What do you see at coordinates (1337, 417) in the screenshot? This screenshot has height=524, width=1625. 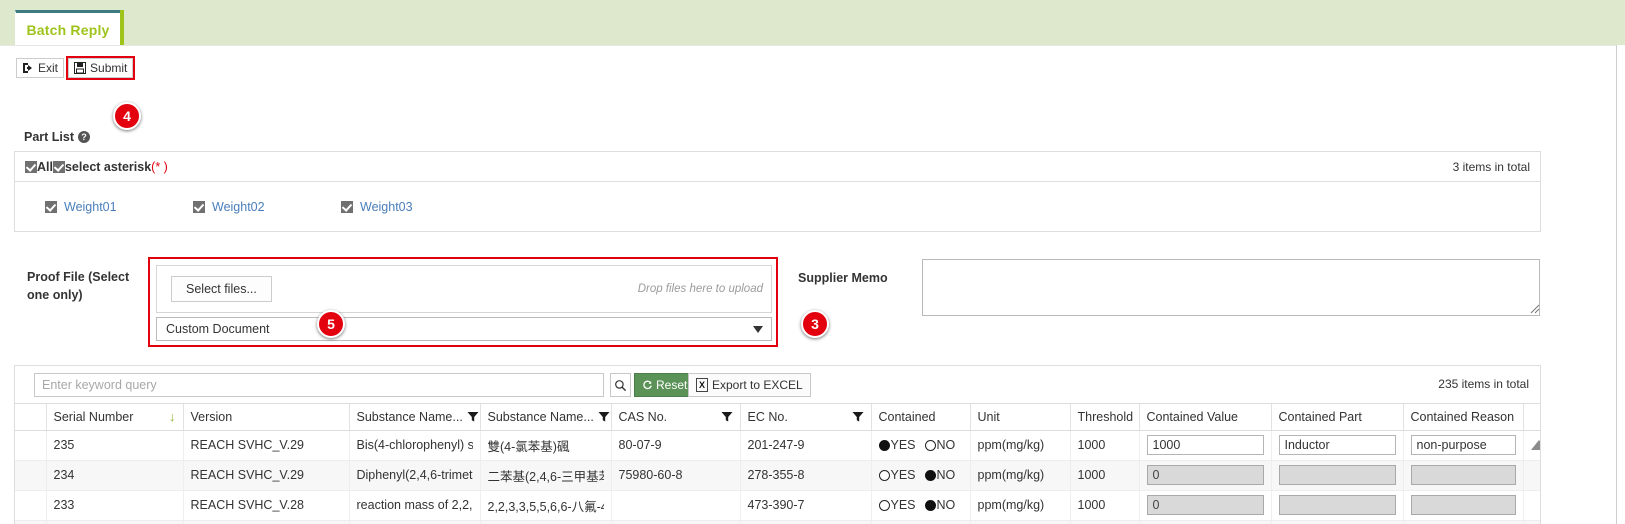 I see `col-contained-part: Contained Part` at bounding box center [1337, 417].